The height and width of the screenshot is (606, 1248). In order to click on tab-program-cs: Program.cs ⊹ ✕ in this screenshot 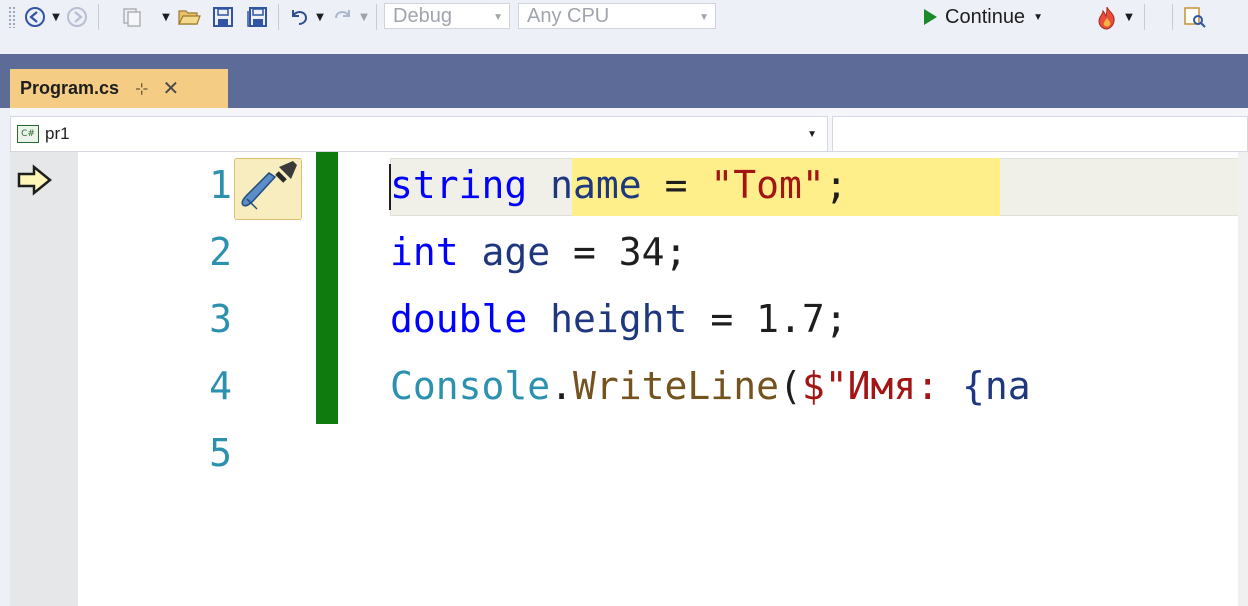, I will do `click(119, 88)`.